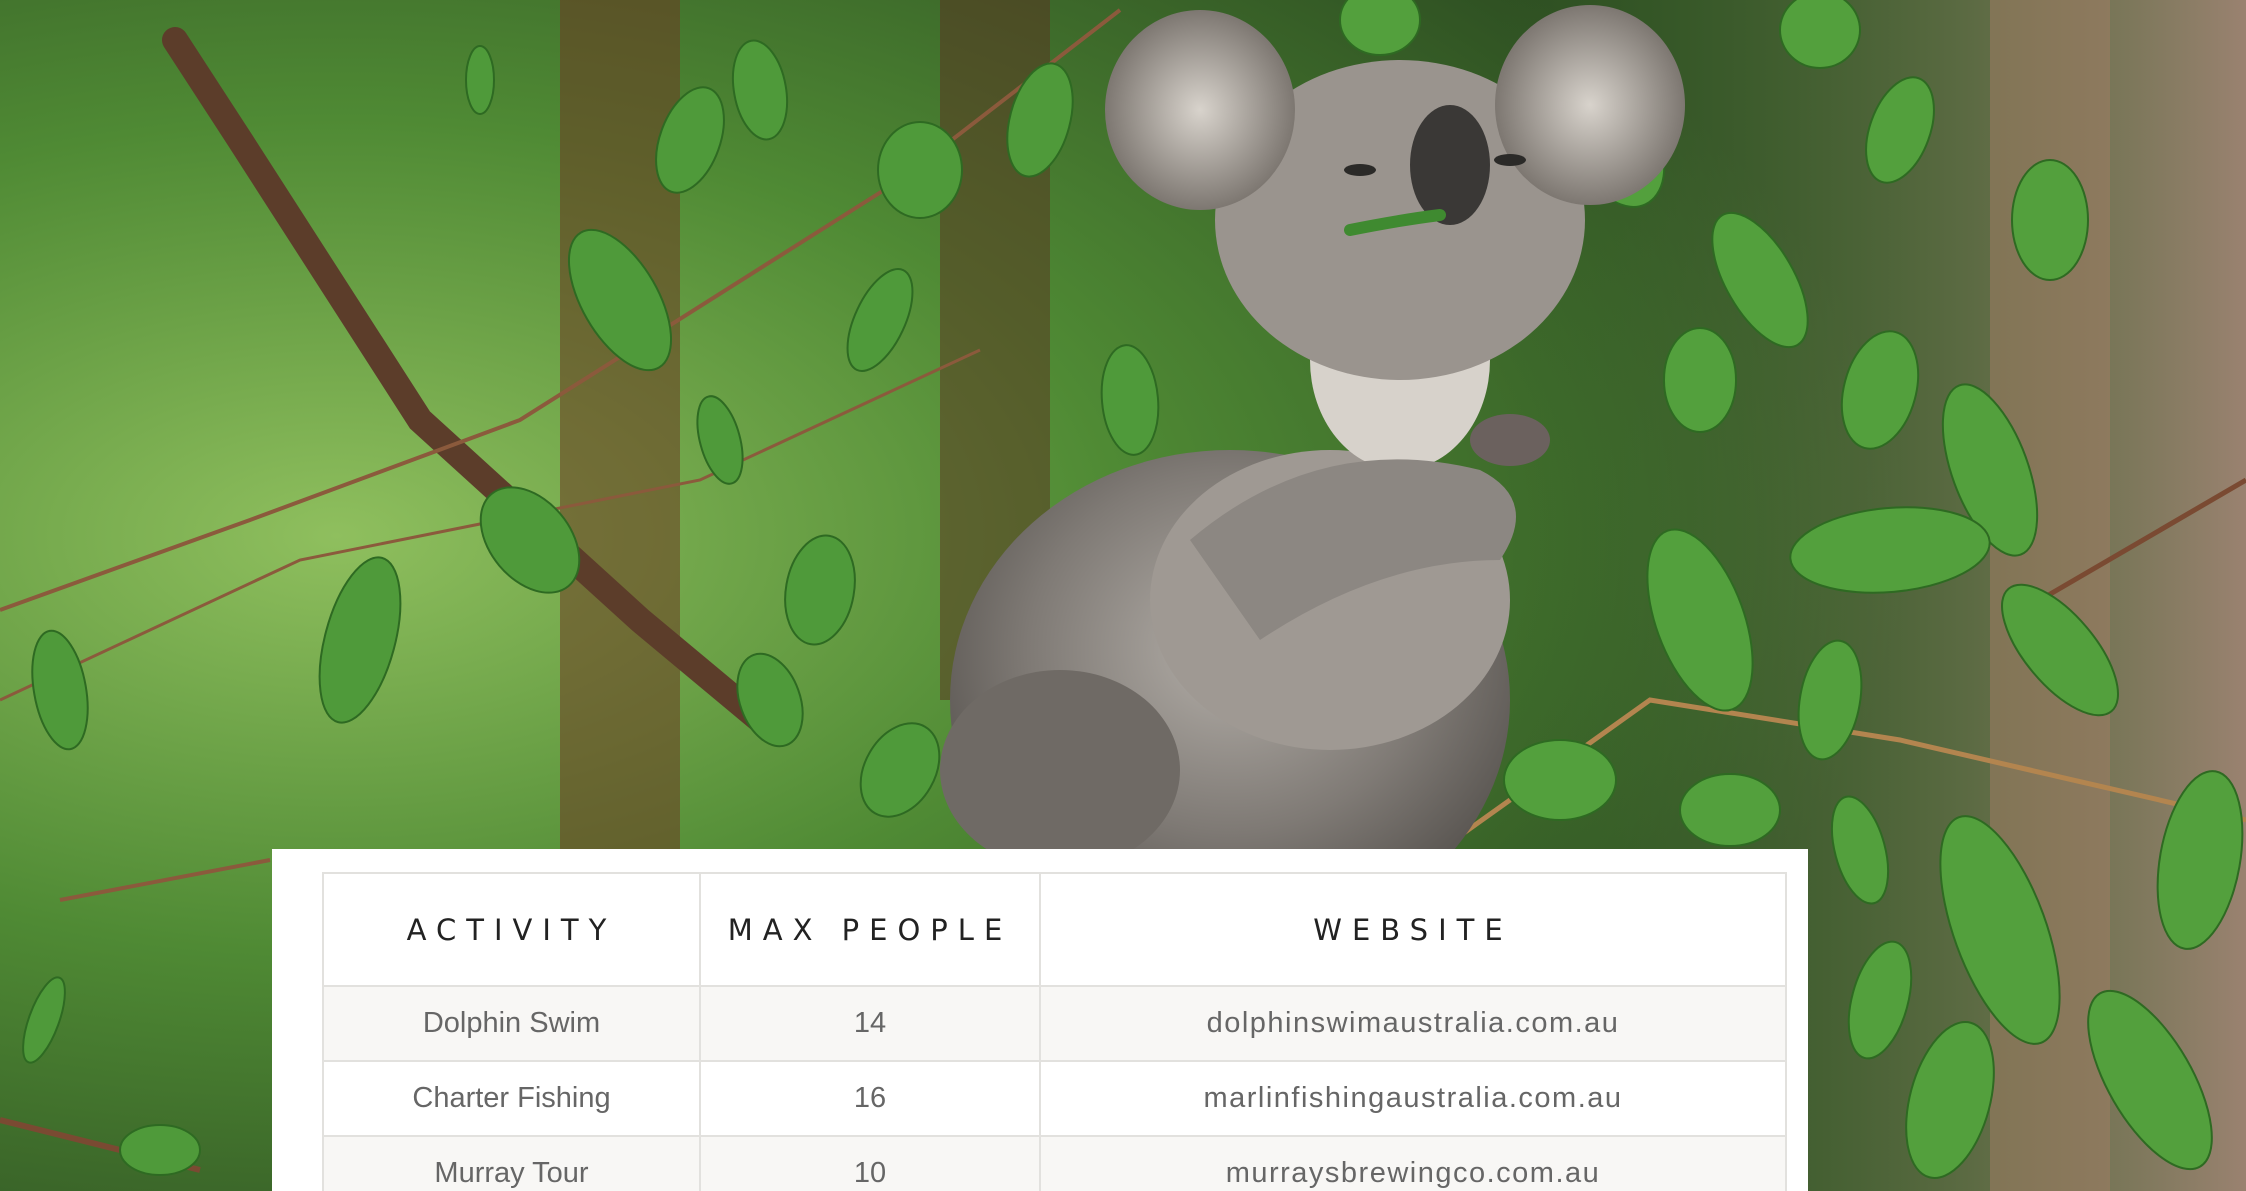 The image size is (2246, 1191). What do you see at coordinates (870, 1098) in the screenshot?
I see `max-people-cell: 16` at bounding box center [870, 1098].